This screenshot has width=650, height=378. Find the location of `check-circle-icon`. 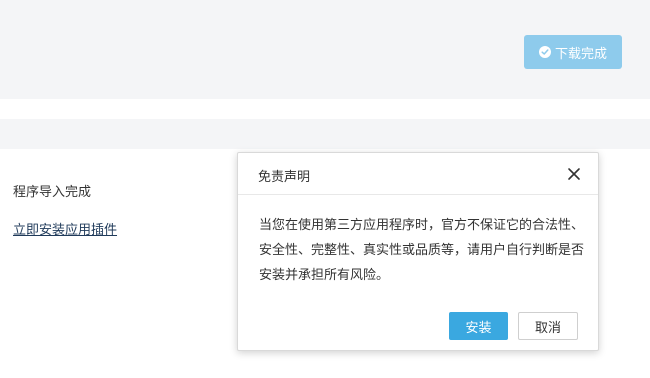

check-circle-icon is located at coordinates (544, 52).